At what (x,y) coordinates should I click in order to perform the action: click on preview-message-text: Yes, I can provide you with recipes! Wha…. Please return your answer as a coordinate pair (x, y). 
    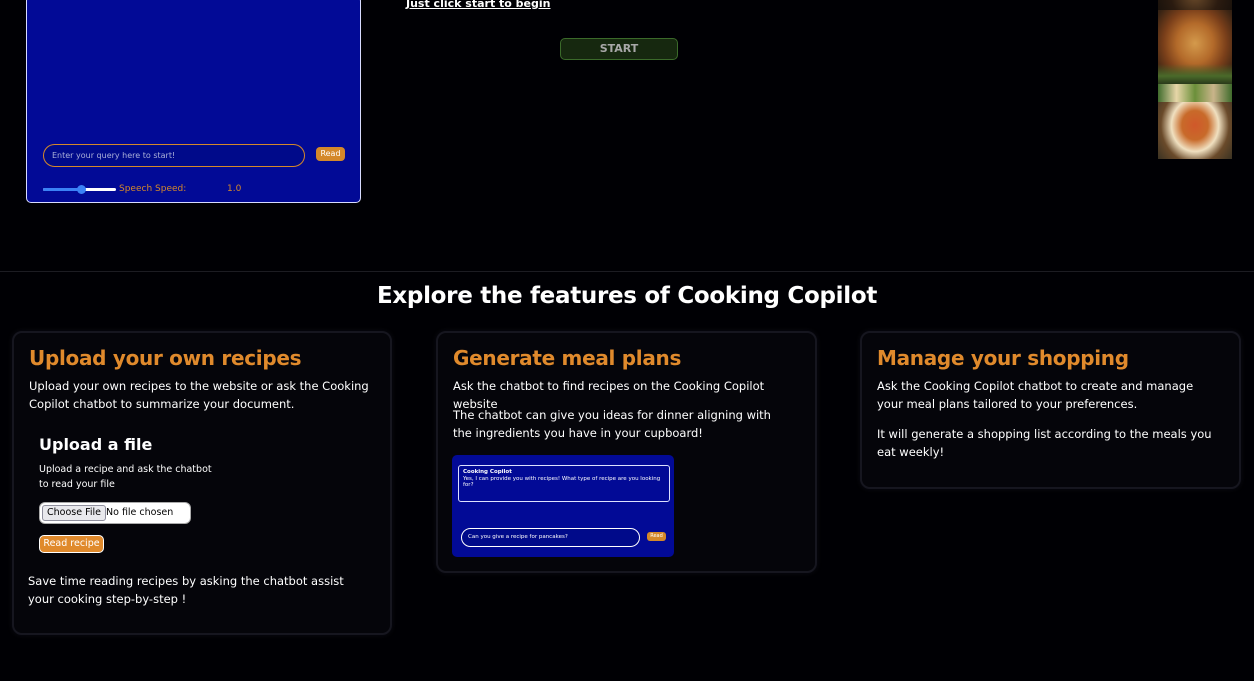
    Looking at the image, I should click on (562, 482).